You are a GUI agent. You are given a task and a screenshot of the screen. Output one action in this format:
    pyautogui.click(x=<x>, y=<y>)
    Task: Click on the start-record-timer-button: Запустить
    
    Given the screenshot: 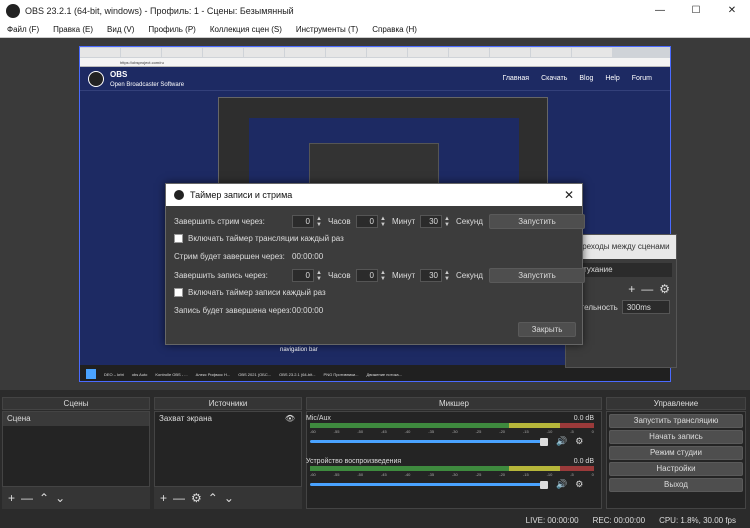 What is the action you would take?
    pyautogui.click(x=537, y=275)
    